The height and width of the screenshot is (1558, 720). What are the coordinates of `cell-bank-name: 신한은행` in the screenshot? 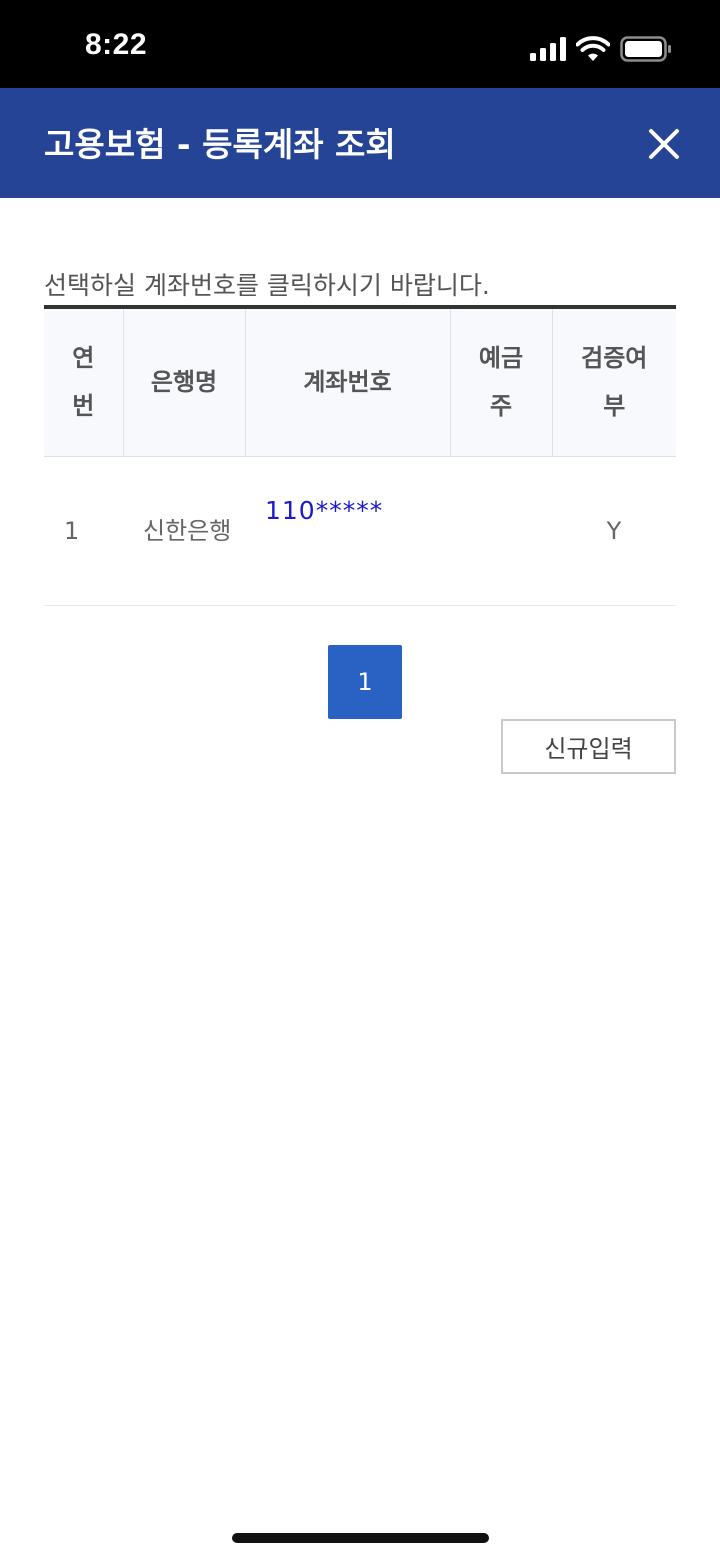 It's located at (184, 531).